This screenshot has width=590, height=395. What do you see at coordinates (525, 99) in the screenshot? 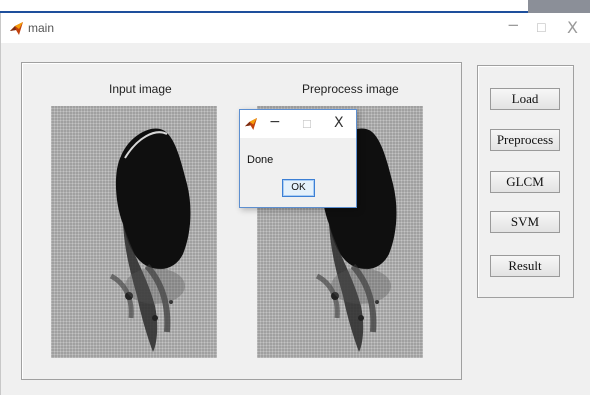
I see `load-button: Load` at bounding box center [525, 99].